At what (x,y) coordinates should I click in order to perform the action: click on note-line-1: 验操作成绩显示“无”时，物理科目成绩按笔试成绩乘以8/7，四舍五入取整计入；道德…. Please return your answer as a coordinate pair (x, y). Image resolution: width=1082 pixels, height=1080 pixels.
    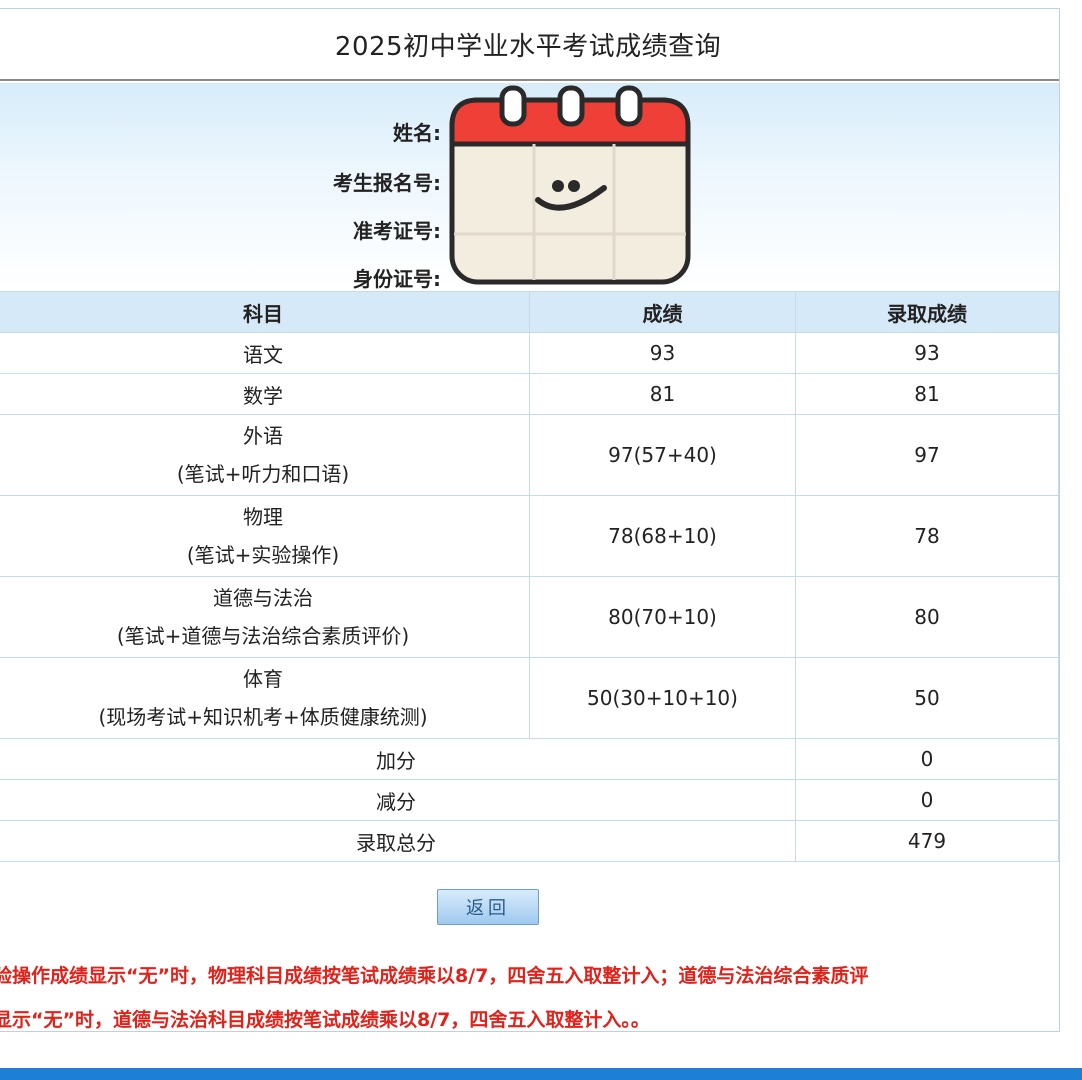
    Looking at the image, I should click on (434, 976).